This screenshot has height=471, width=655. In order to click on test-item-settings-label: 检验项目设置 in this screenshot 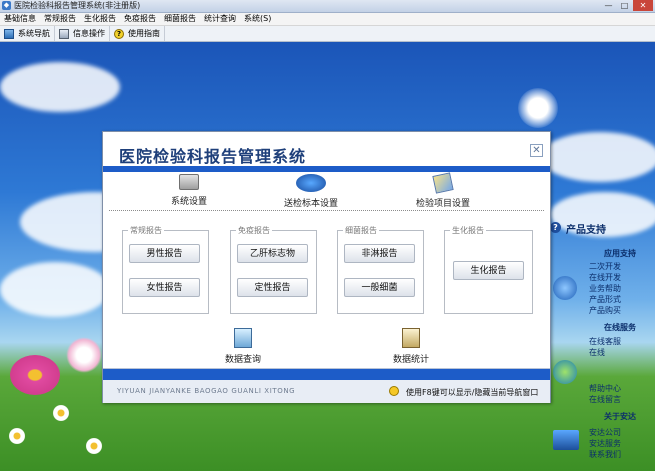, I will do `click(443, 204)`.